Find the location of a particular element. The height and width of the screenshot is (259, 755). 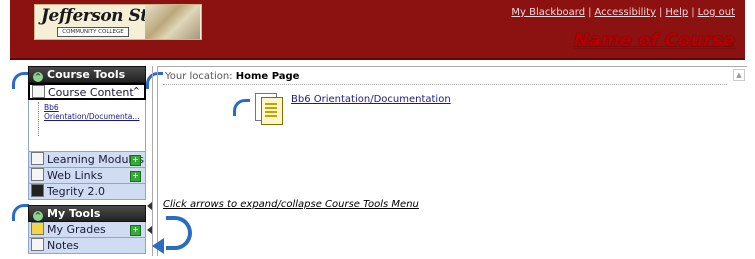

globe-icon is located at coordinates (37, 174).